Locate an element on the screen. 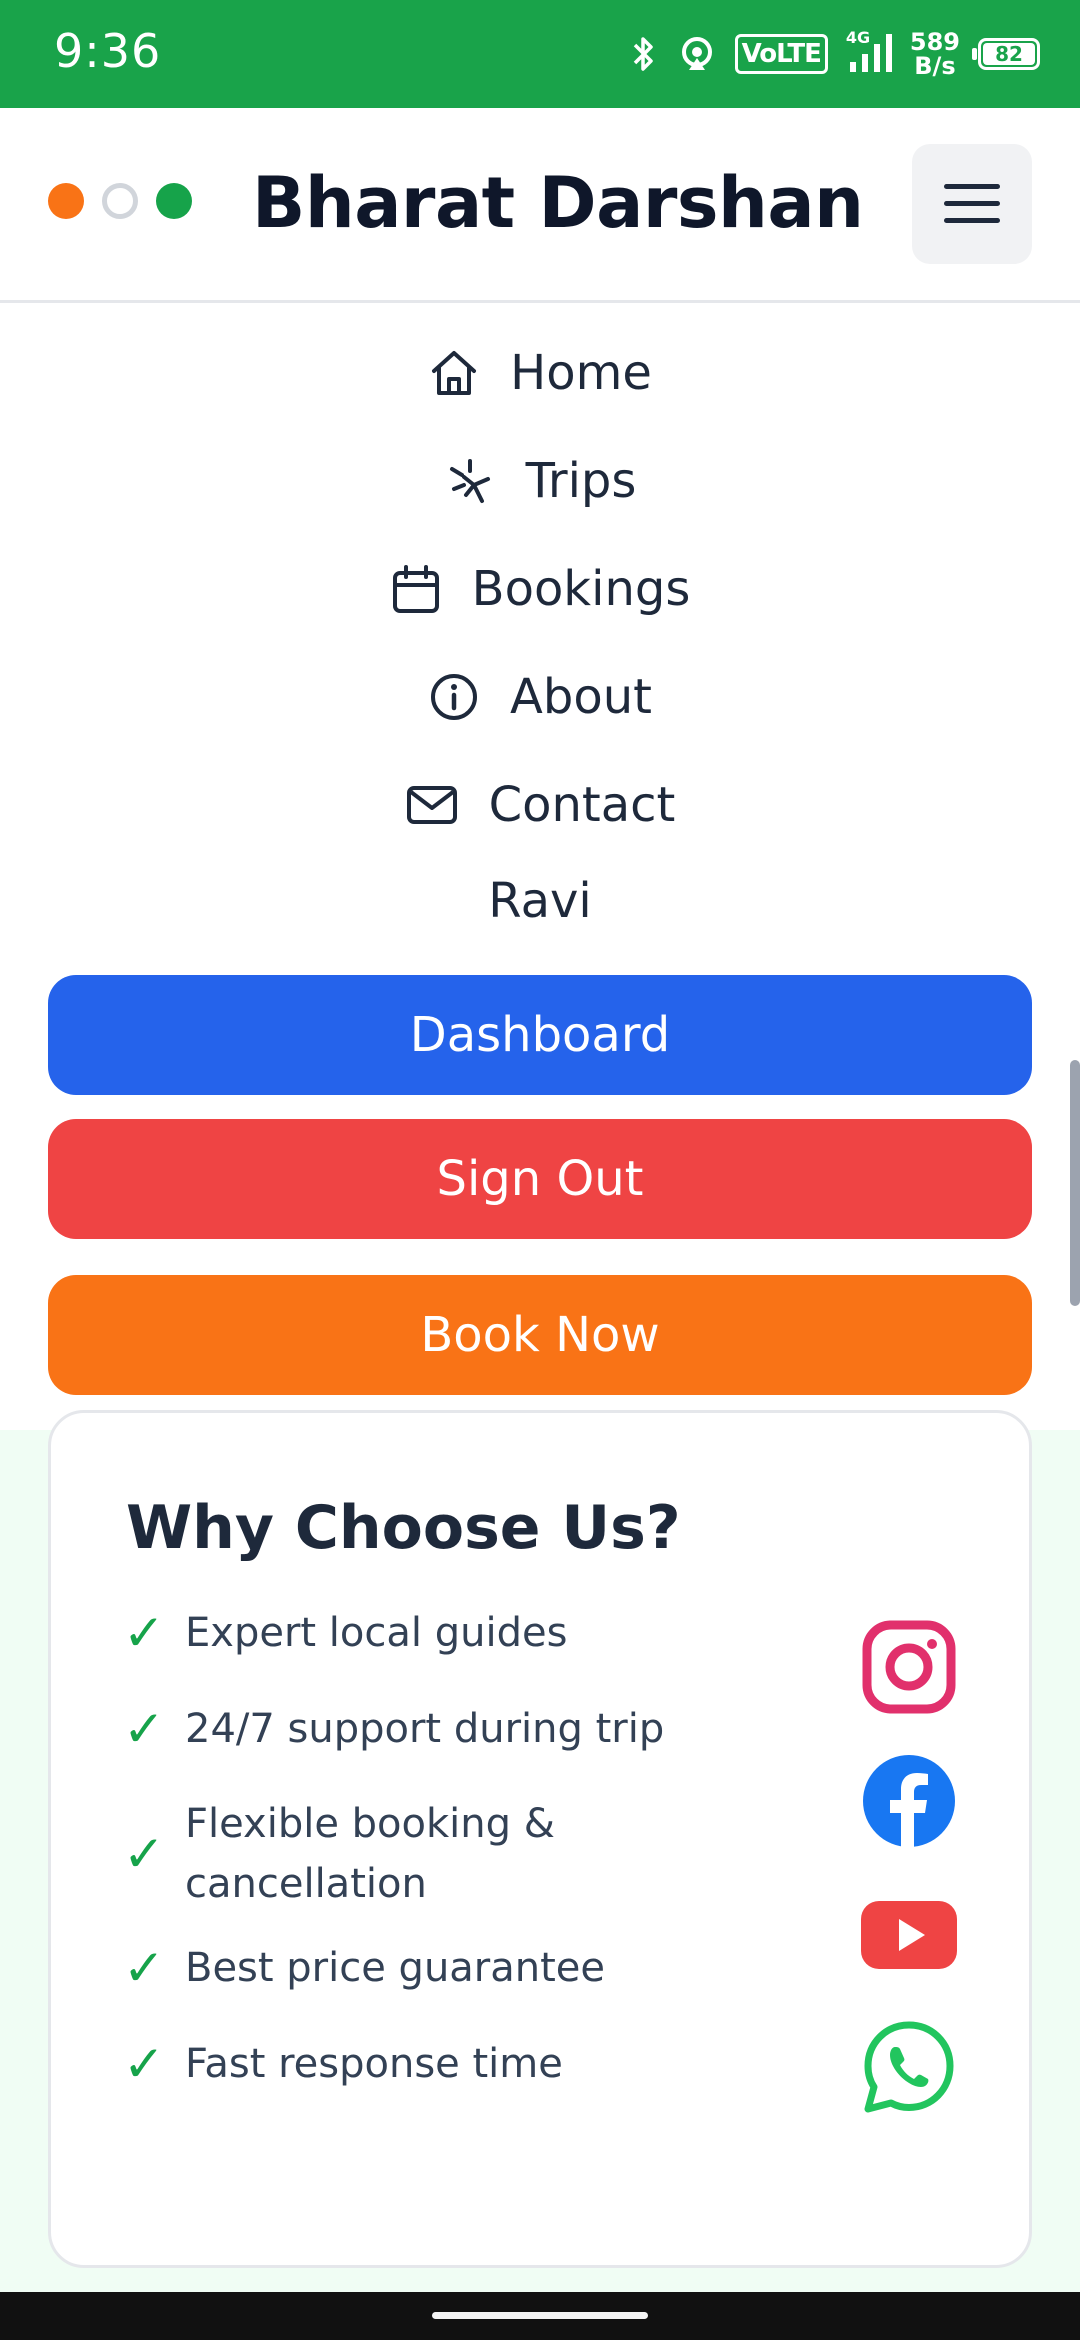 This screenshot has height=2340, width=1080. hamburger-icon is located at coordinates (972, 203).